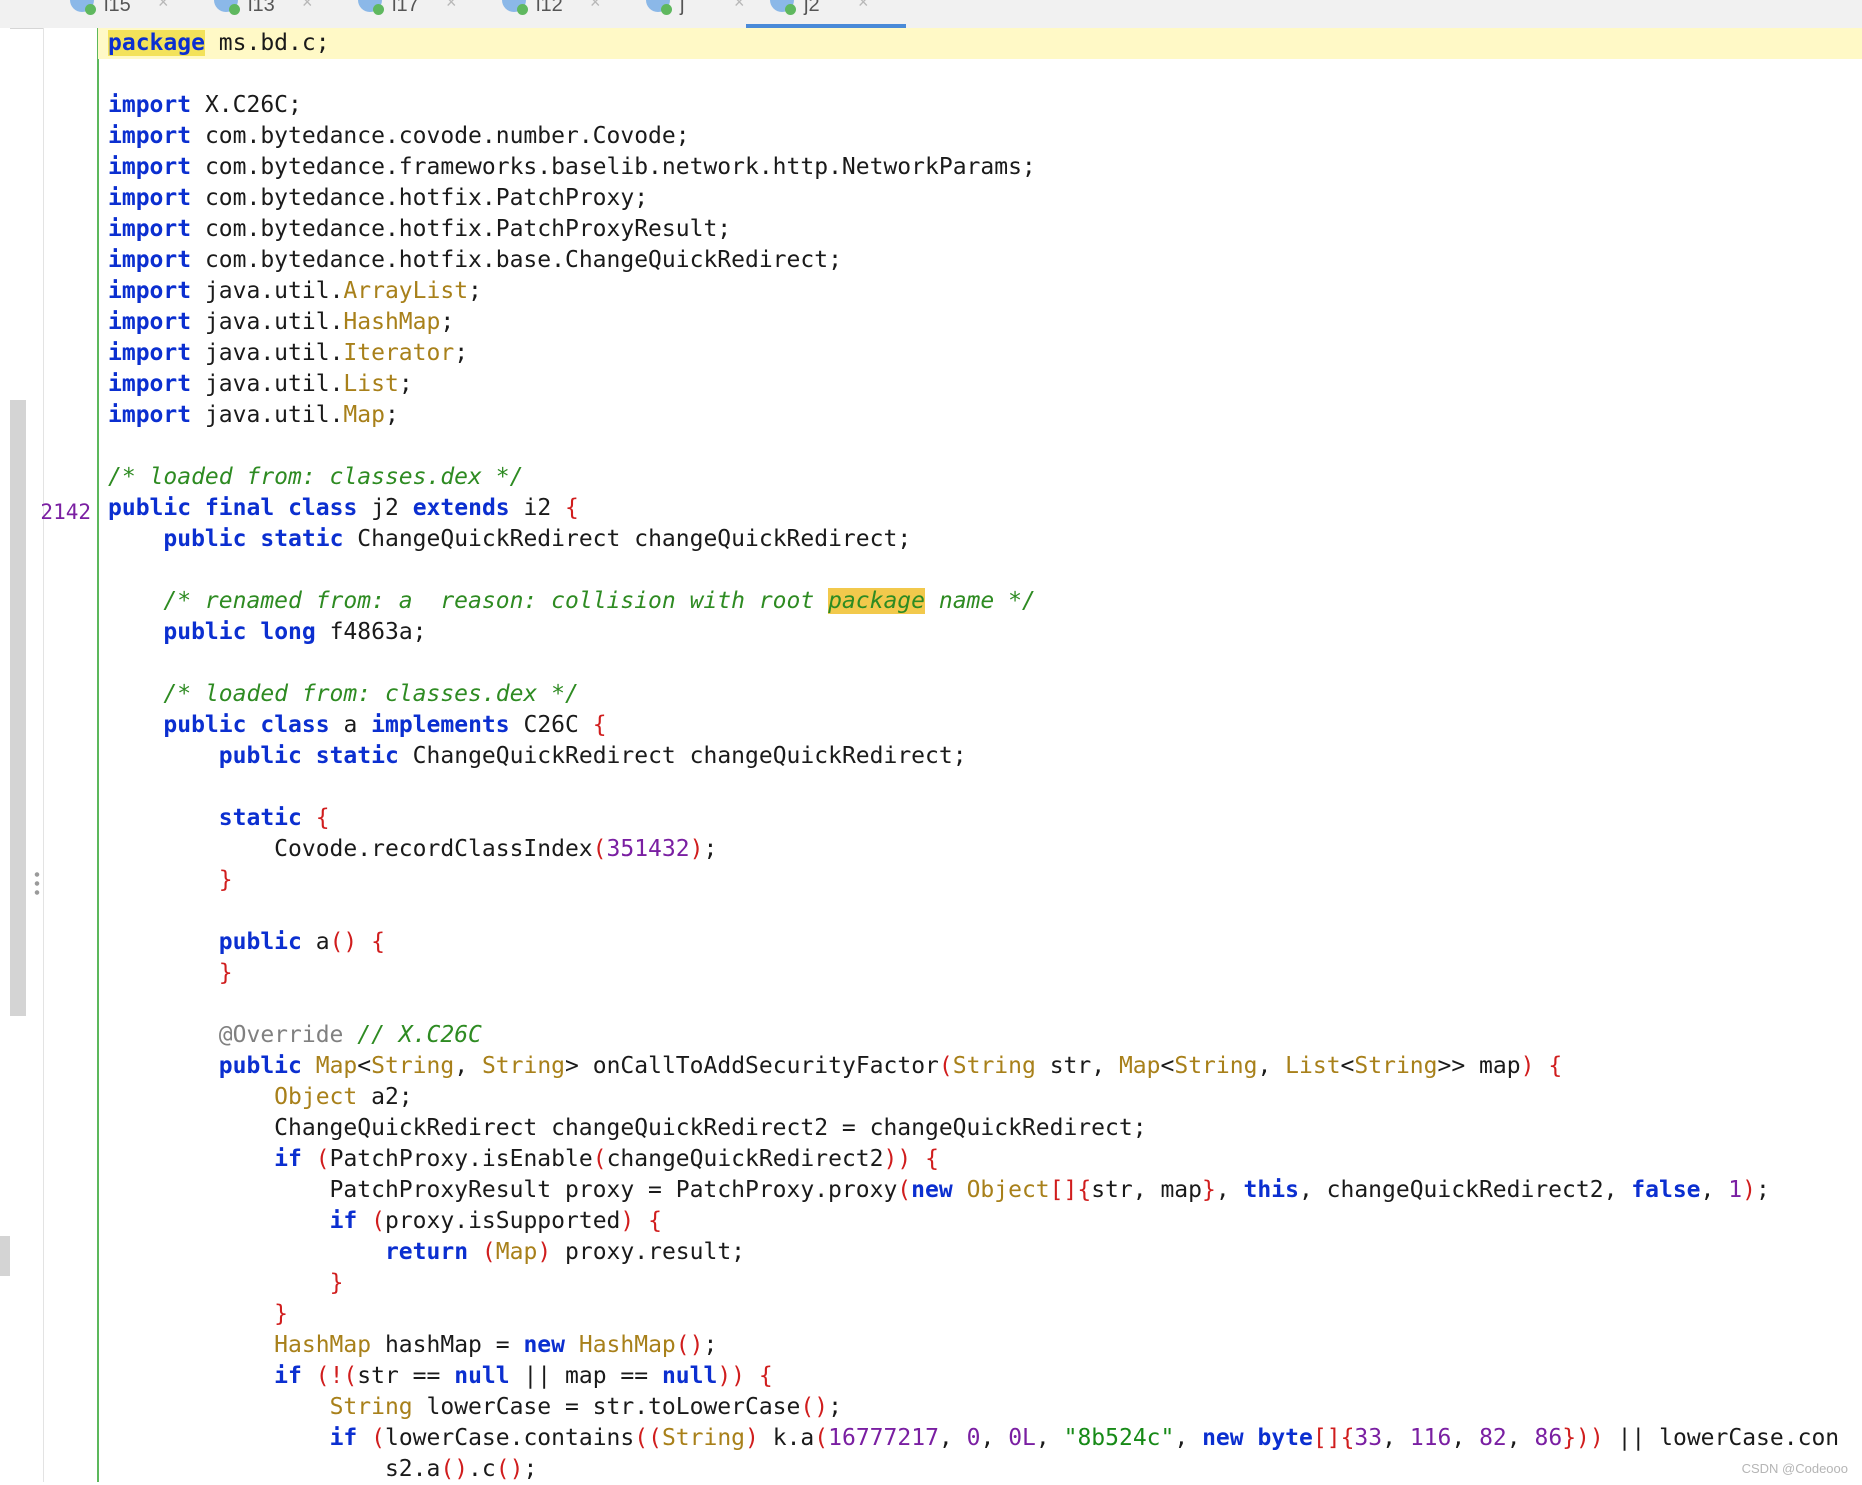 The height and width of the screenshot is (1485, 1862). I want to click on code-line: @Override // X.C26C, so click(985, 1035).